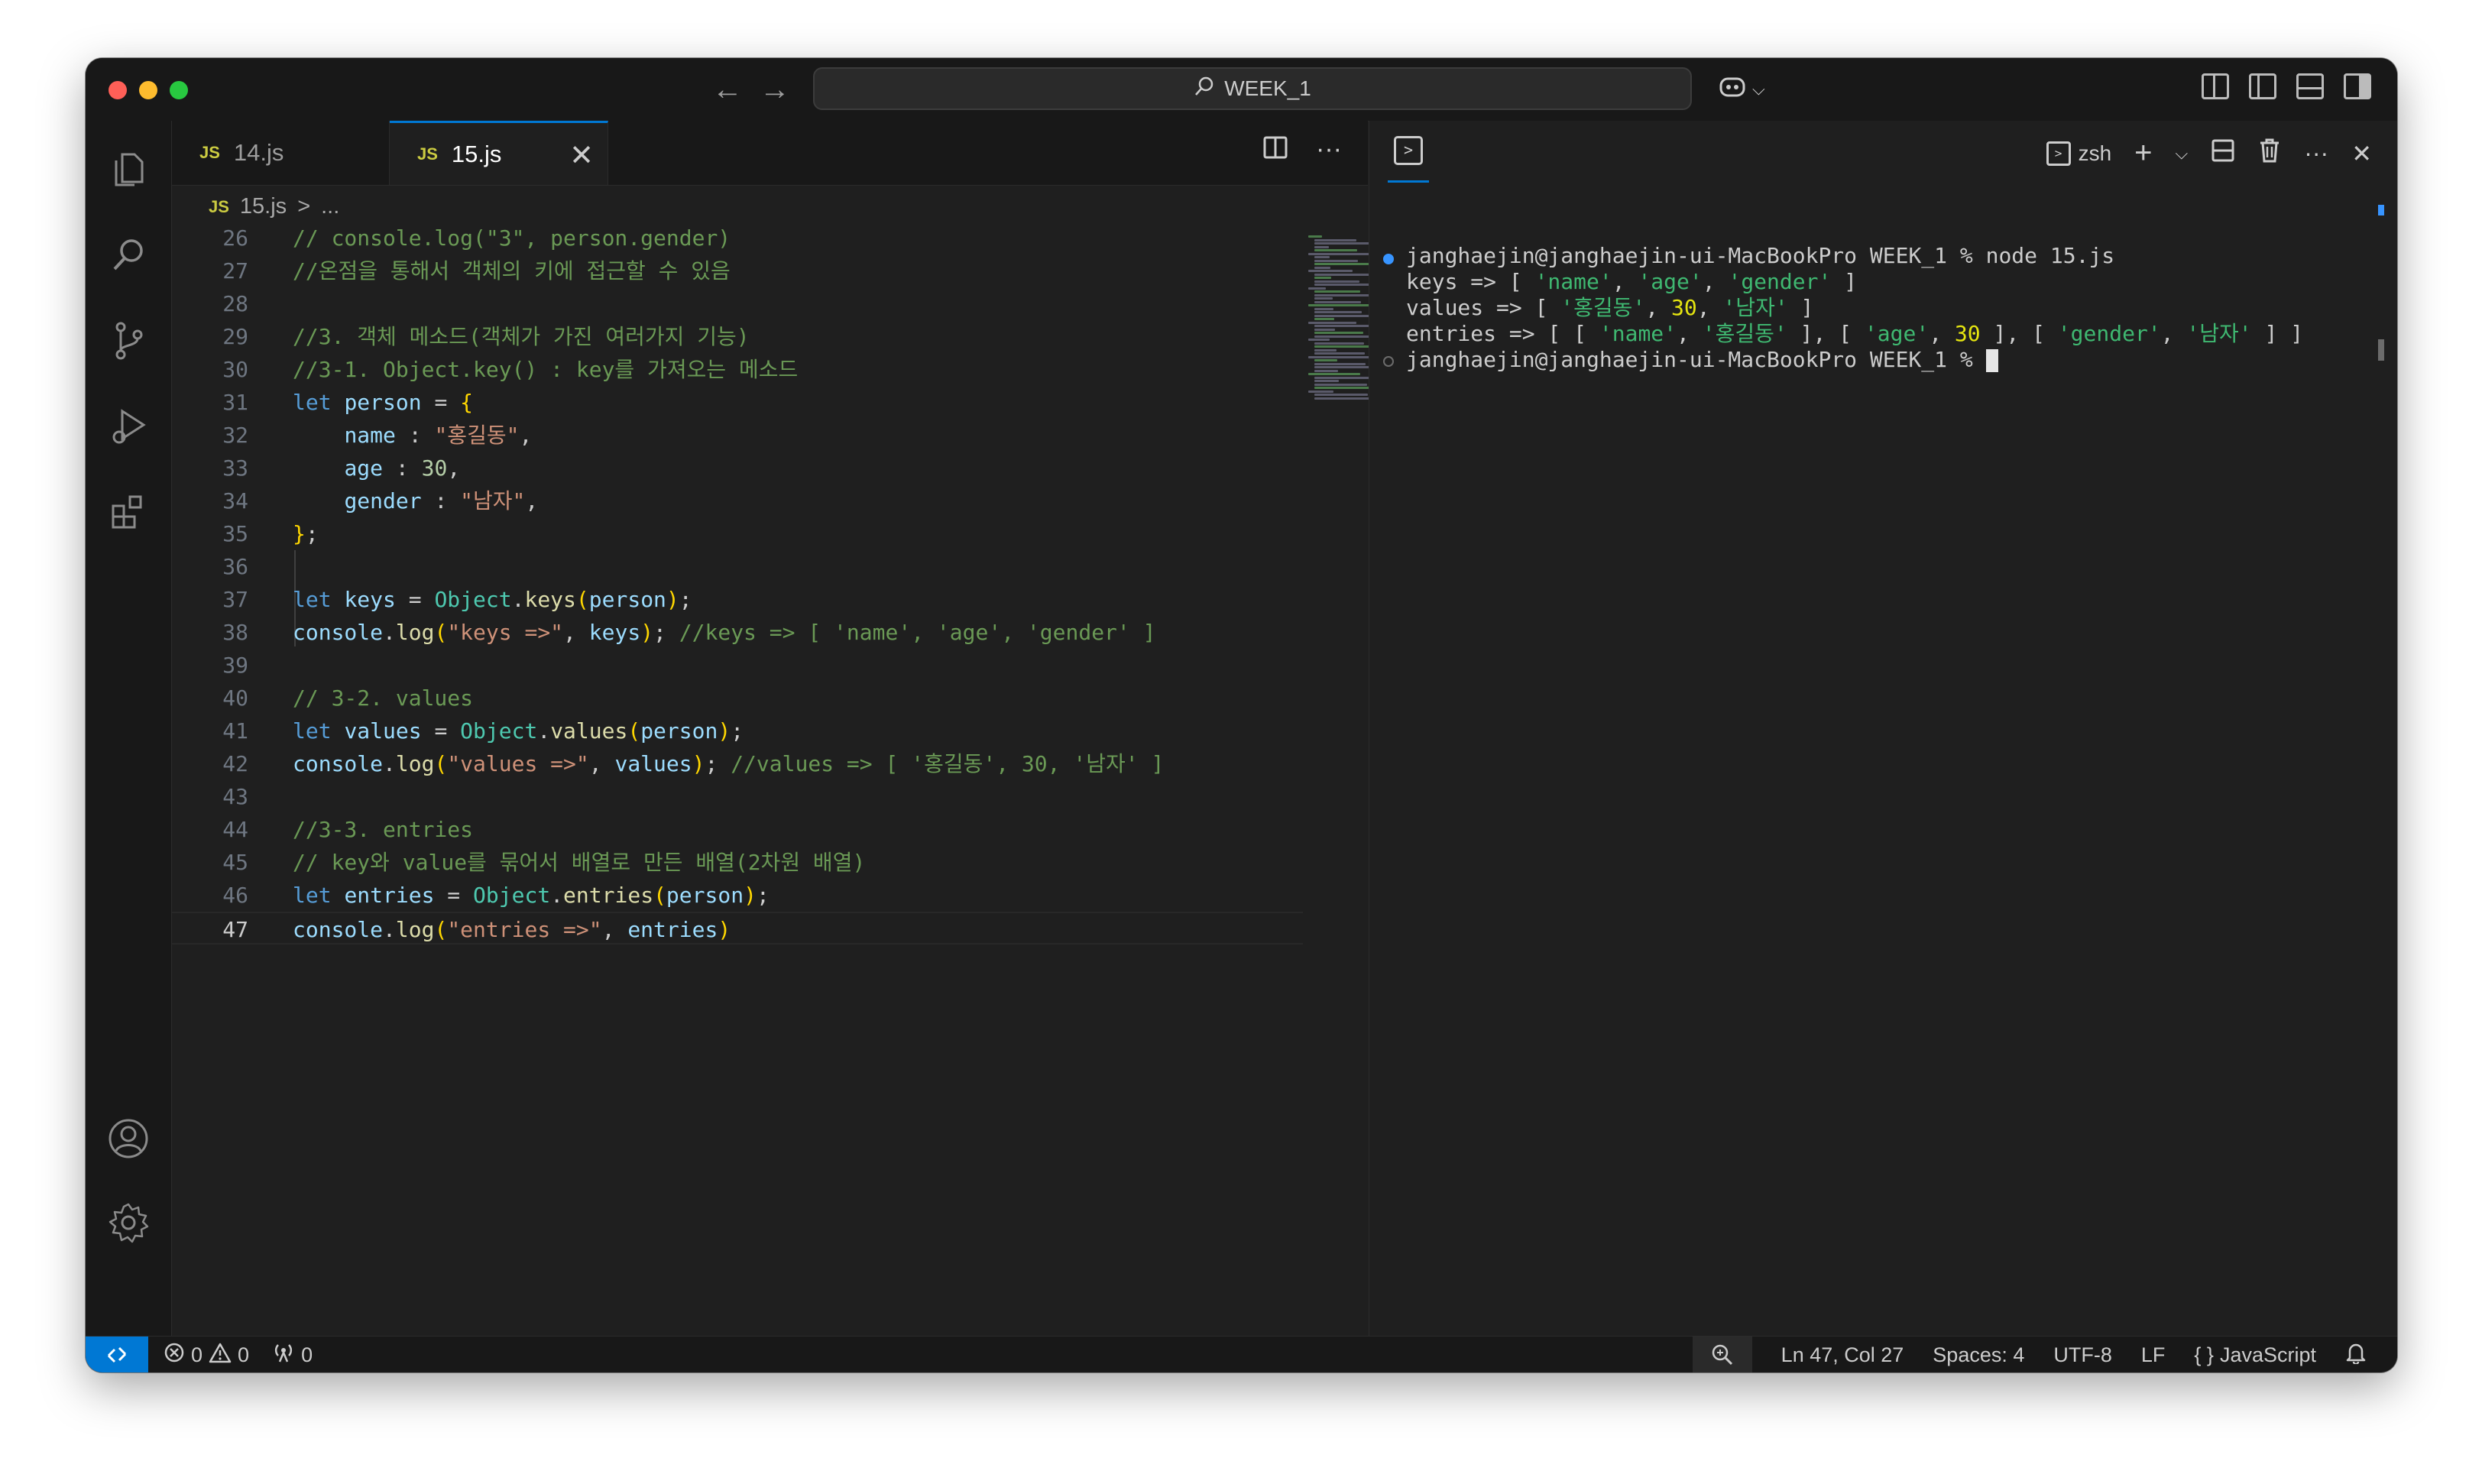  What do you see at coordinates (206, 1356) in the screenshot?
I see `problems-indicator: 0 0` at bounding box center [206, 1356].